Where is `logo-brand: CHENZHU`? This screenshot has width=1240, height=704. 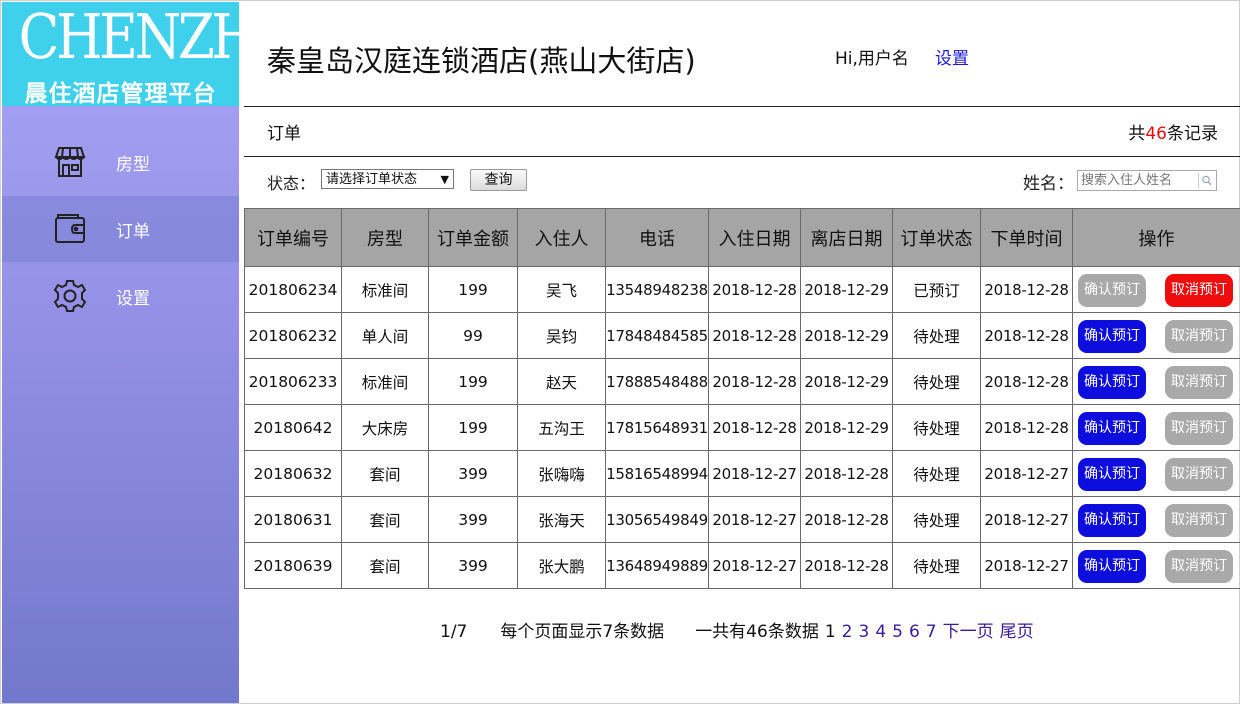 logo-brand: CHENZHU is located at coordinates (128, 37).